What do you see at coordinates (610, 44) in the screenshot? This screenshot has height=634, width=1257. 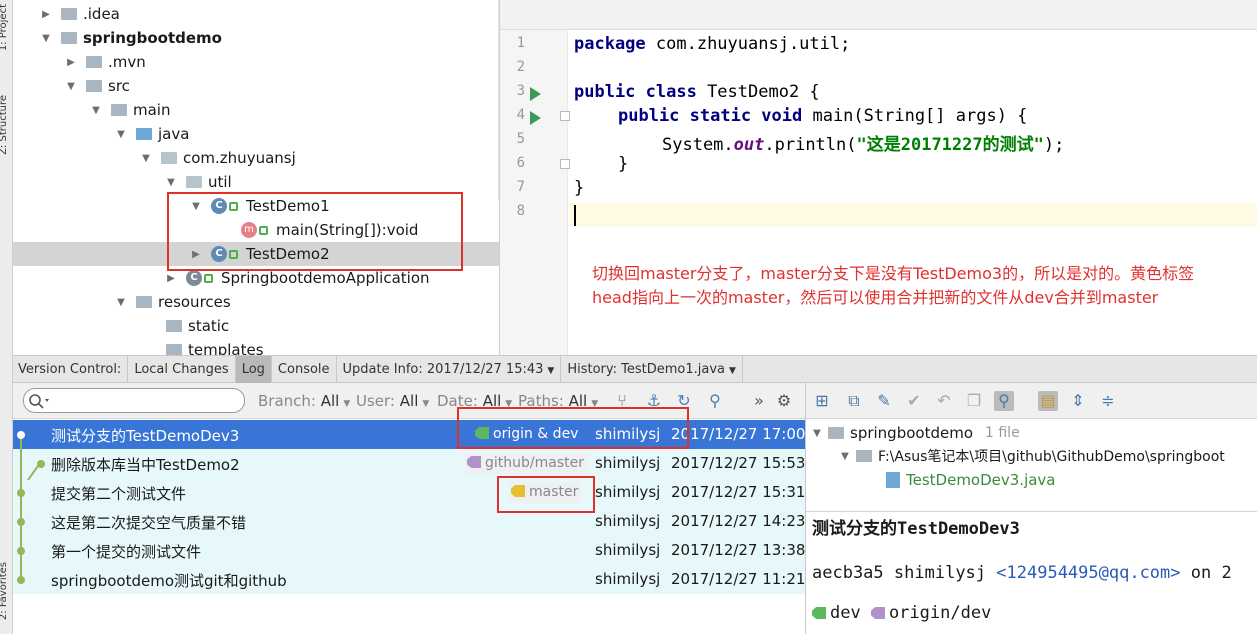 I see `code-keyword: package` at bounding box center [610, 44].